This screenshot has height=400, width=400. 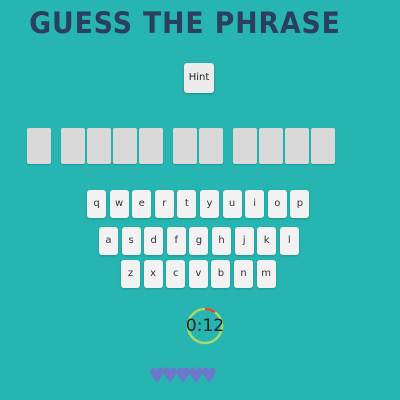 I want to click on key-c: c, so click(x=176, y=274).